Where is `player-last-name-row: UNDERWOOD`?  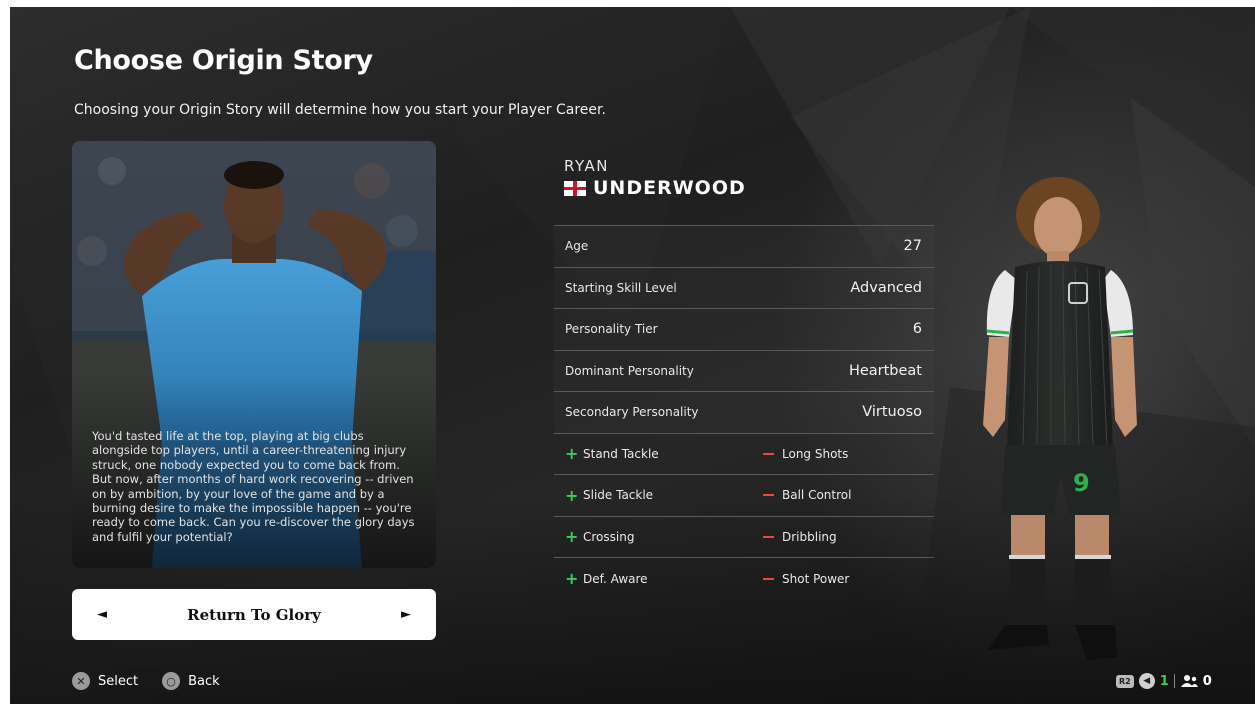 player-last-name-row: UNDERWOOD is located at coordinates (655, 188).